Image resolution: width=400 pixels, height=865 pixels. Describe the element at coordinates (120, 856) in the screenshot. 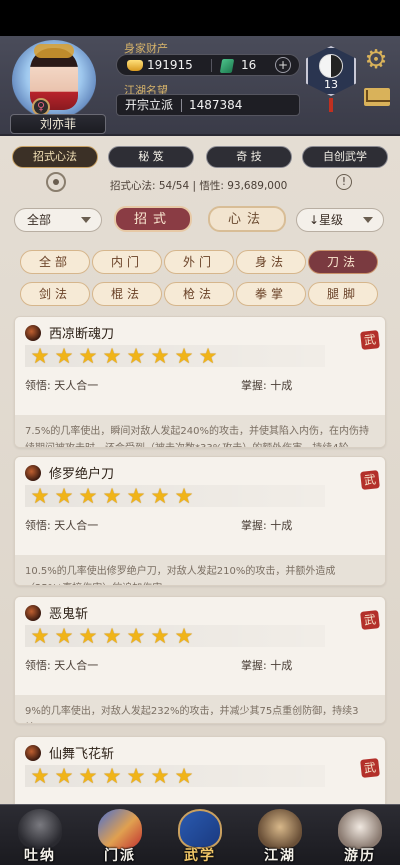

I see `nav-label: 门派` at that location.